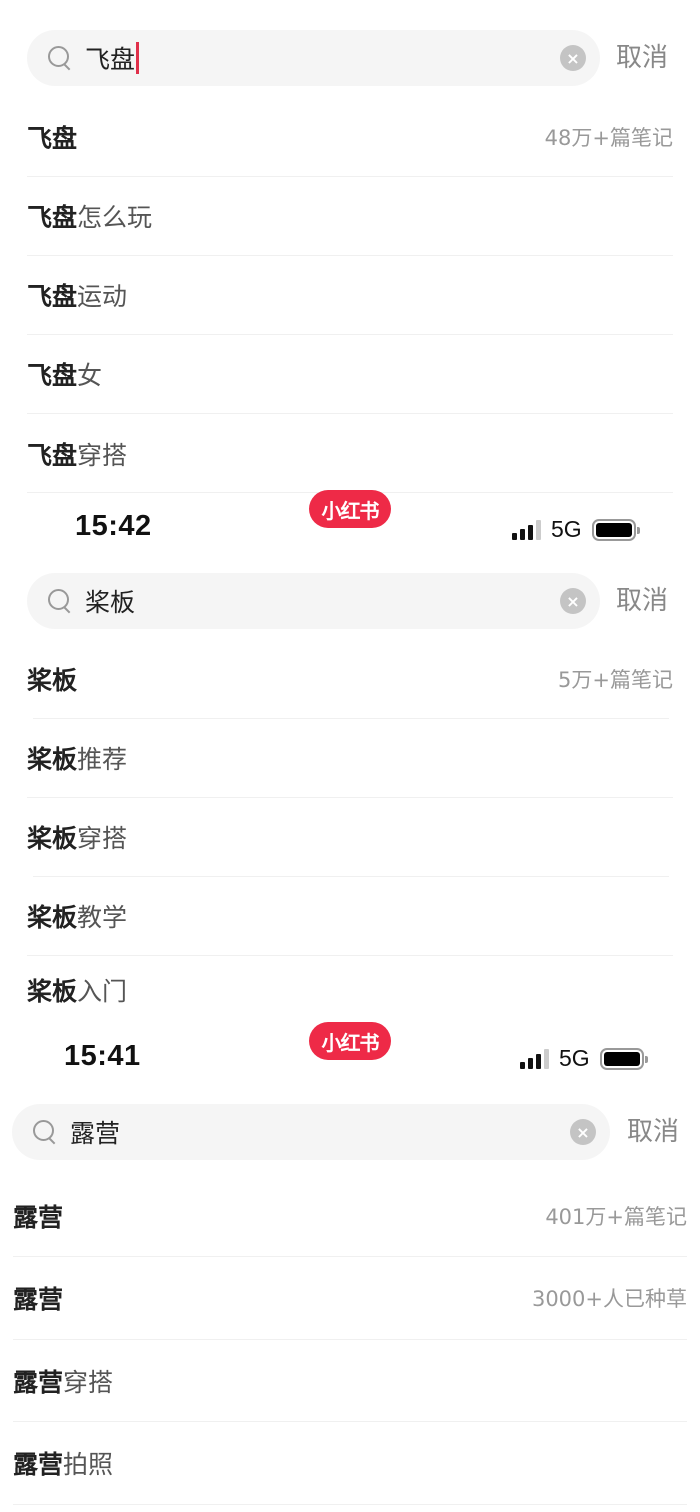  I want to click on divider, so click(350, 1504).